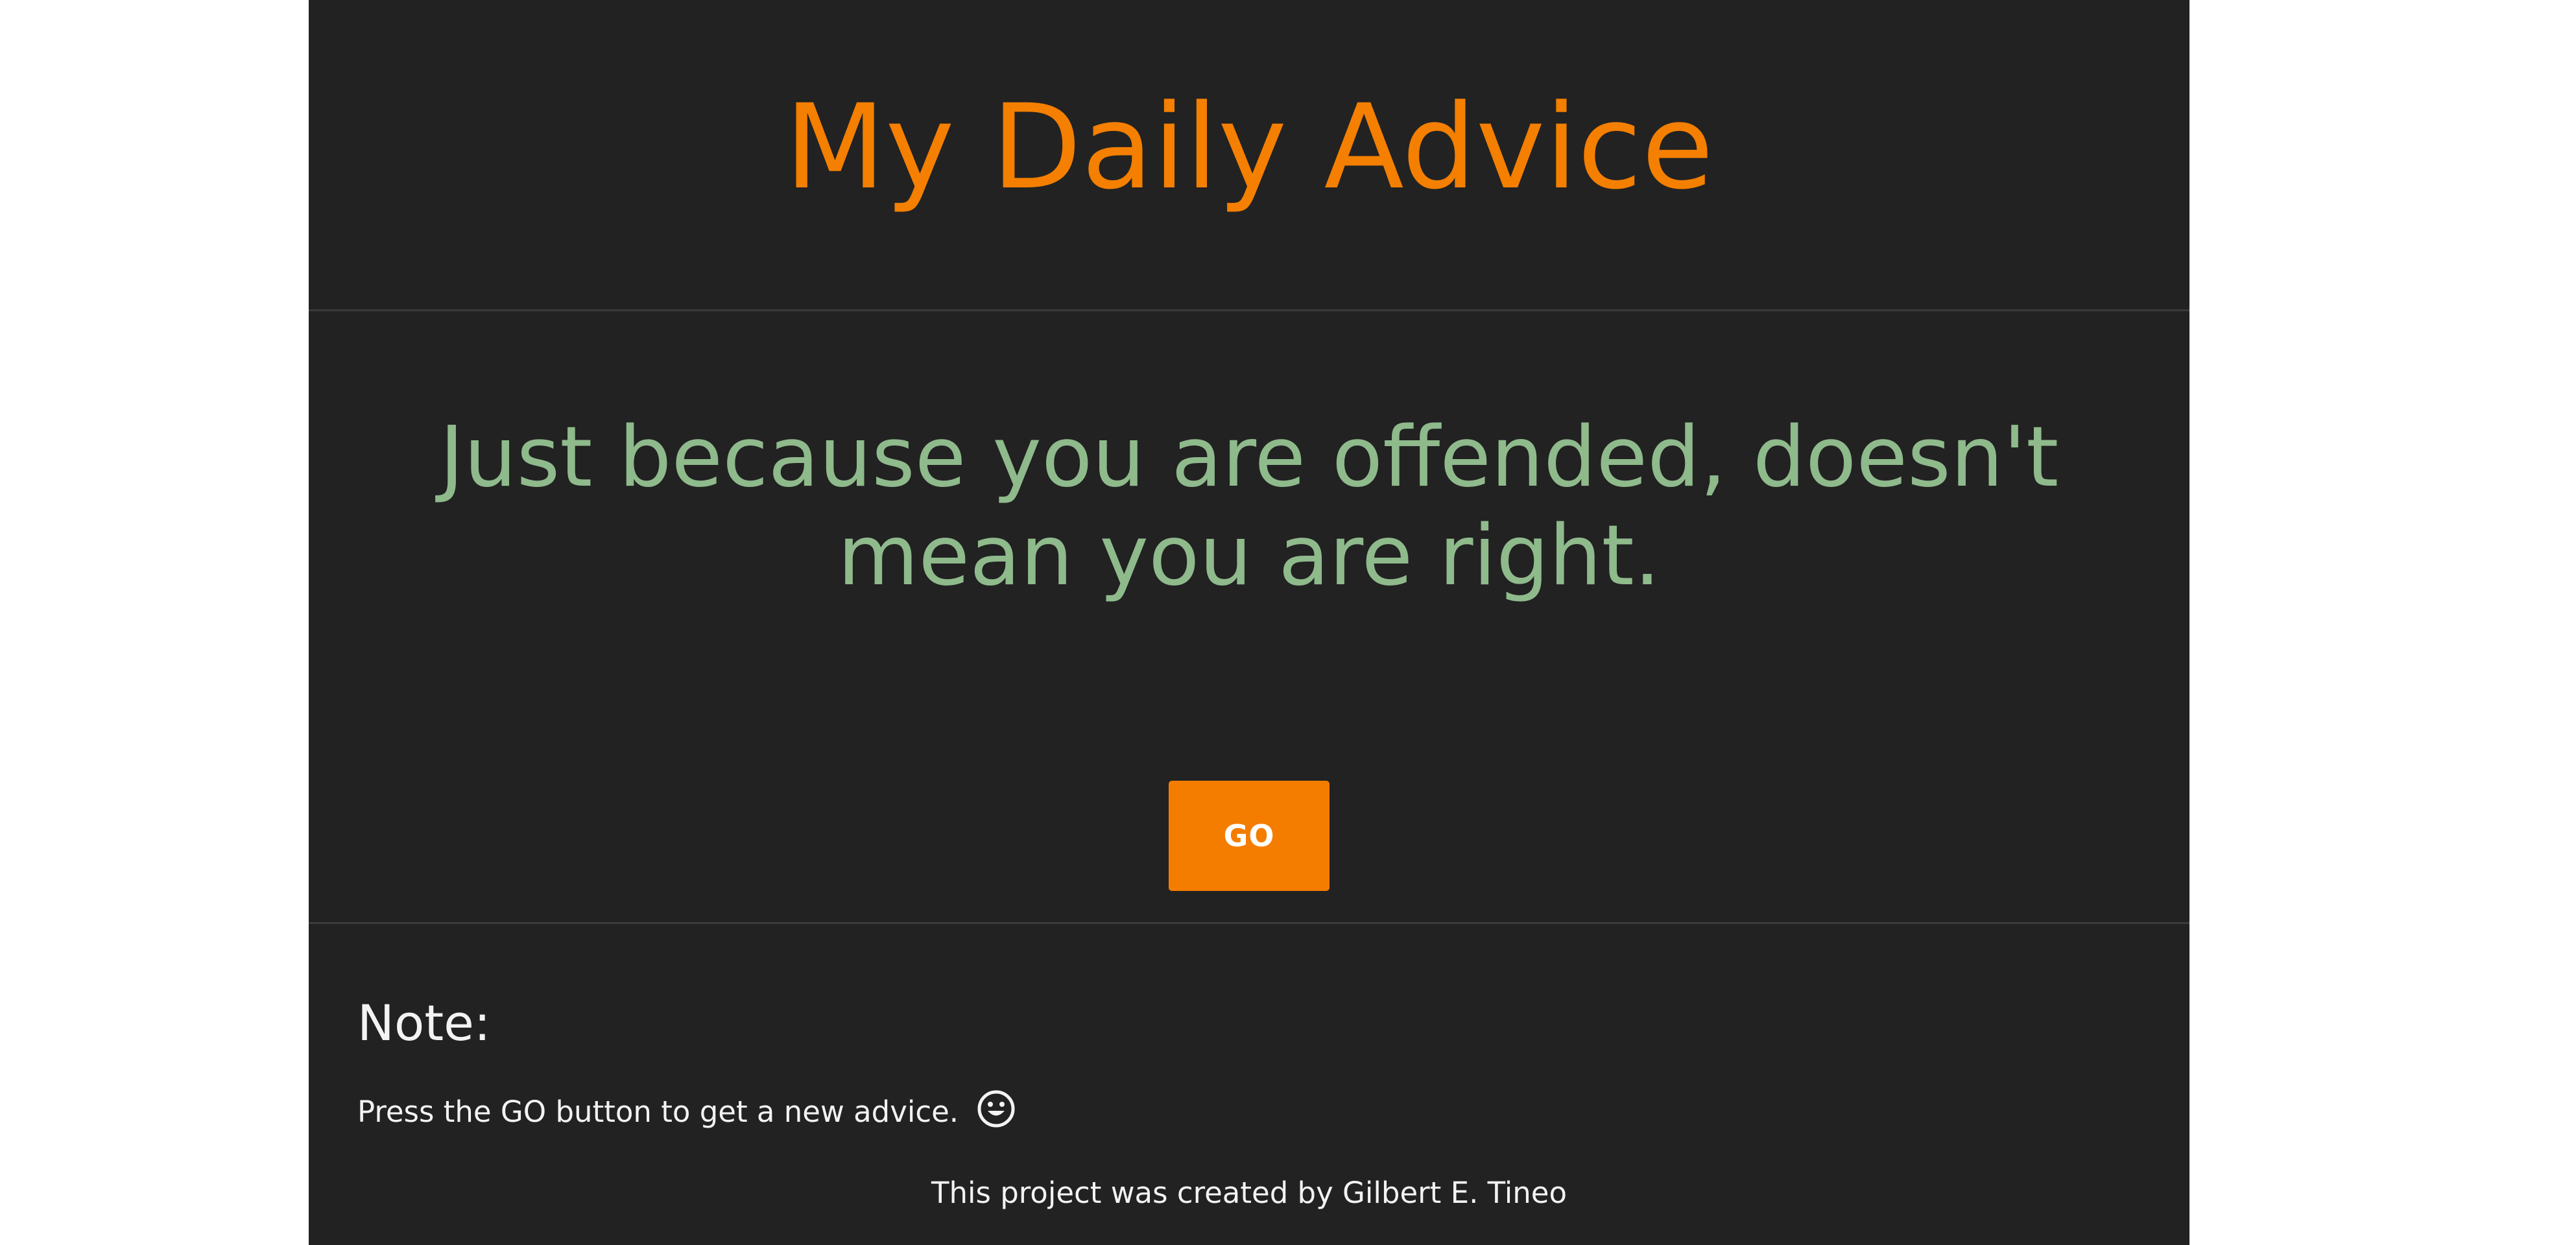  What do you see at coordinates (424, 1023) in the screenshot?
I see `note-heading: Note:` at bounding box center [424, 1023].